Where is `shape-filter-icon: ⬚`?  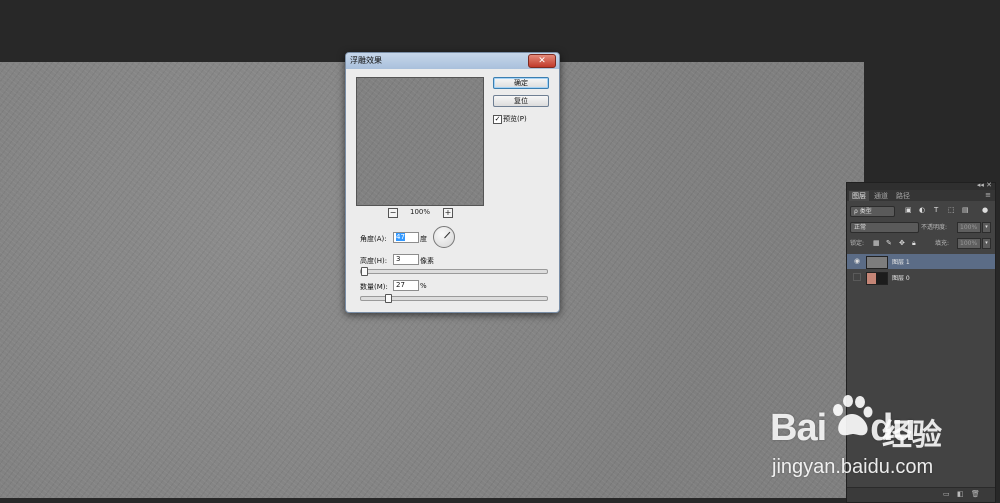 shape-filter-icon: ⬚ is located at coordinates (951, 210).